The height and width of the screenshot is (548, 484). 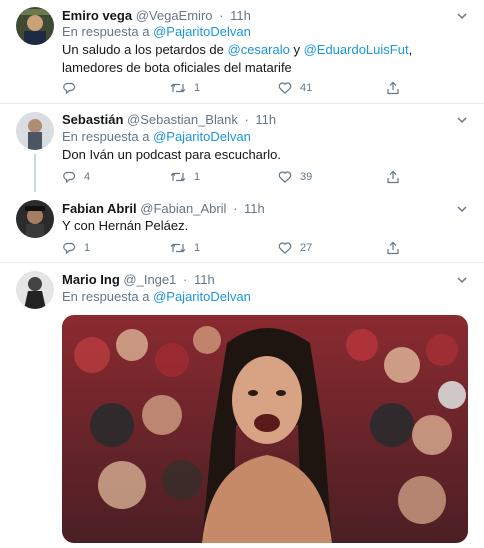 I want to click on tweet-header: Fabian Abril @Fabian_Abril · 11h, so click(x=163, y=209).